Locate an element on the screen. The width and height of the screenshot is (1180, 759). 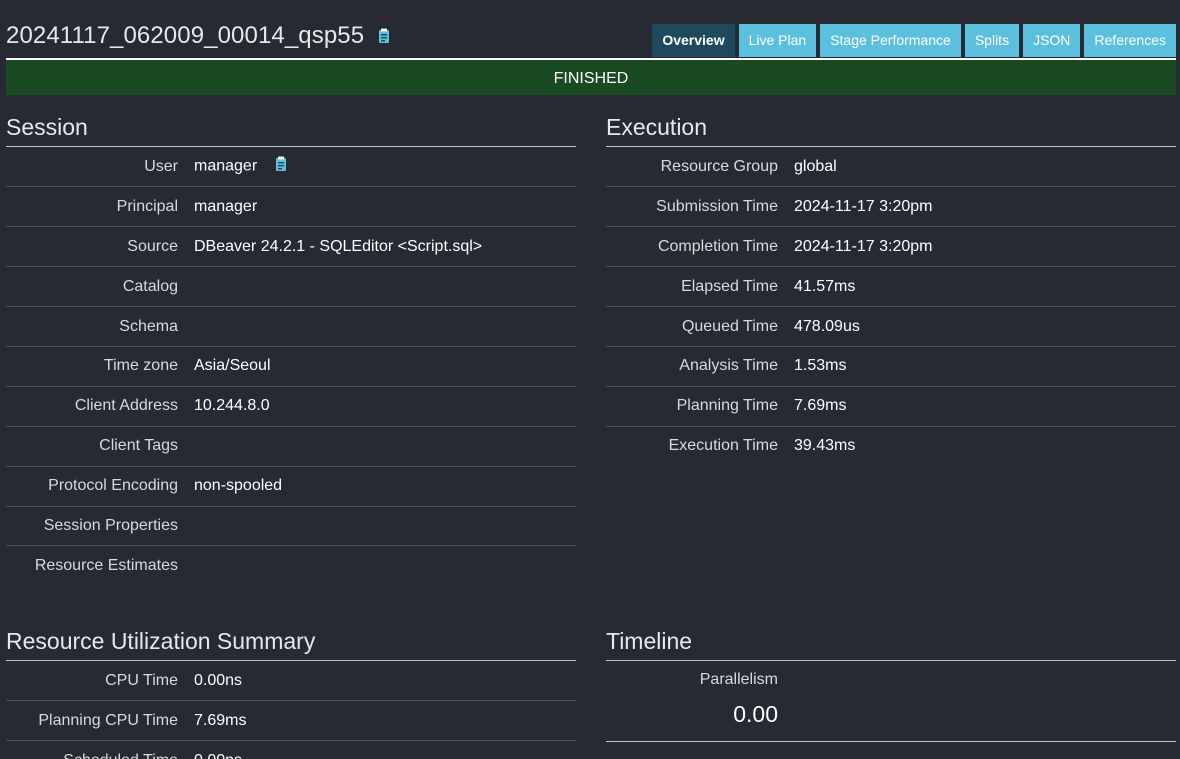
query-id-title: 20241117_062009_00014_qsp55 is located at coordinates (198, 36).